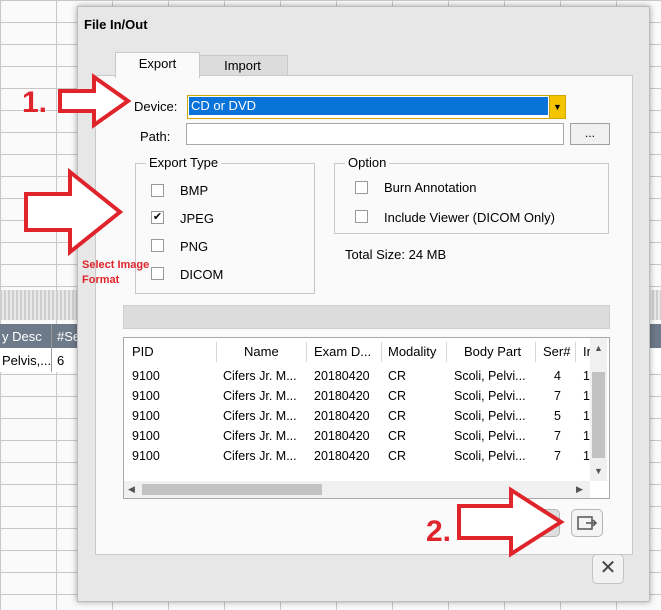  What do you see at coordinates (115, 273) in the screenshot?
I see `format-annotation: Select Image Format` at bounding box center [115, 273].